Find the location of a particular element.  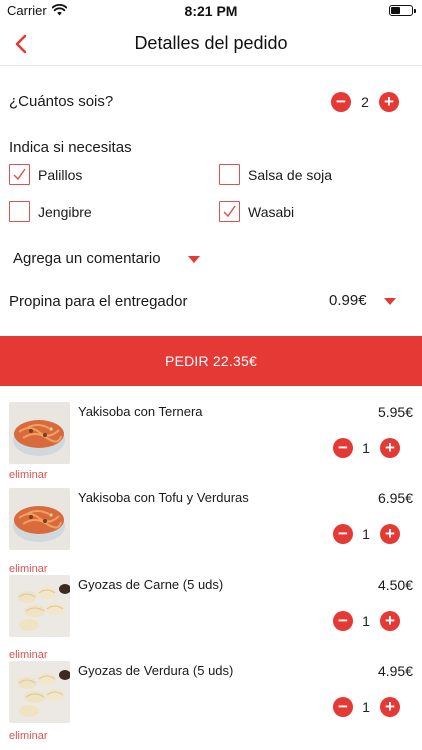

status-time: 8:21 PM is located at coordinates (211, 11).